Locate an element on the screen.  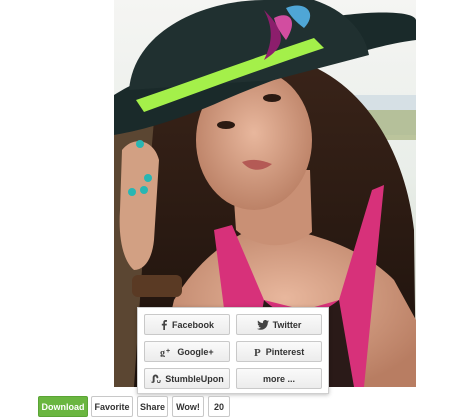
wow-button: Wow! is located at coordinates (188, 406).